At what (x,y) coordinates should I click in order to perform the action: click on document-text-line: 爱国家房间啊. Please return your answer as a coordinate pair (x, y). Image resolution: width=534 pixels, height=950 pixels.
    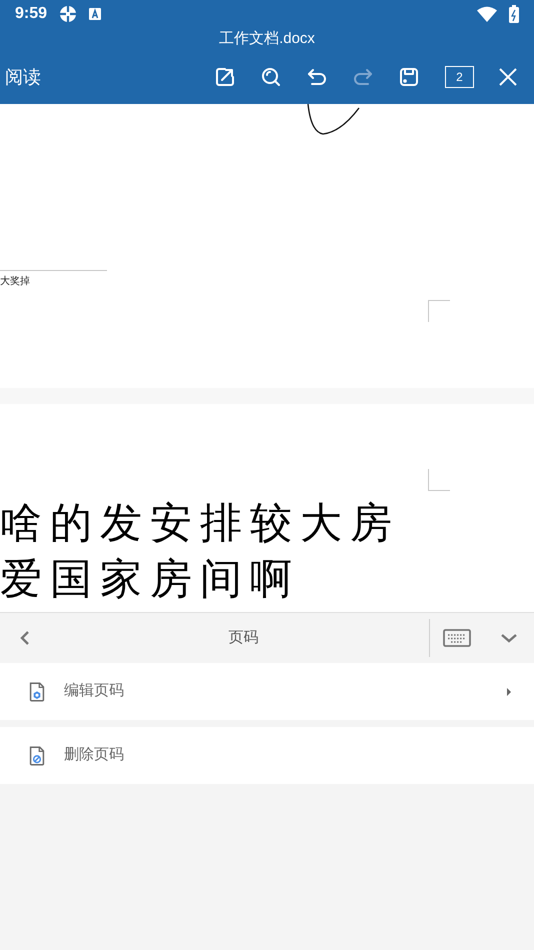
    Looking at the image, I should click on (150, 579).